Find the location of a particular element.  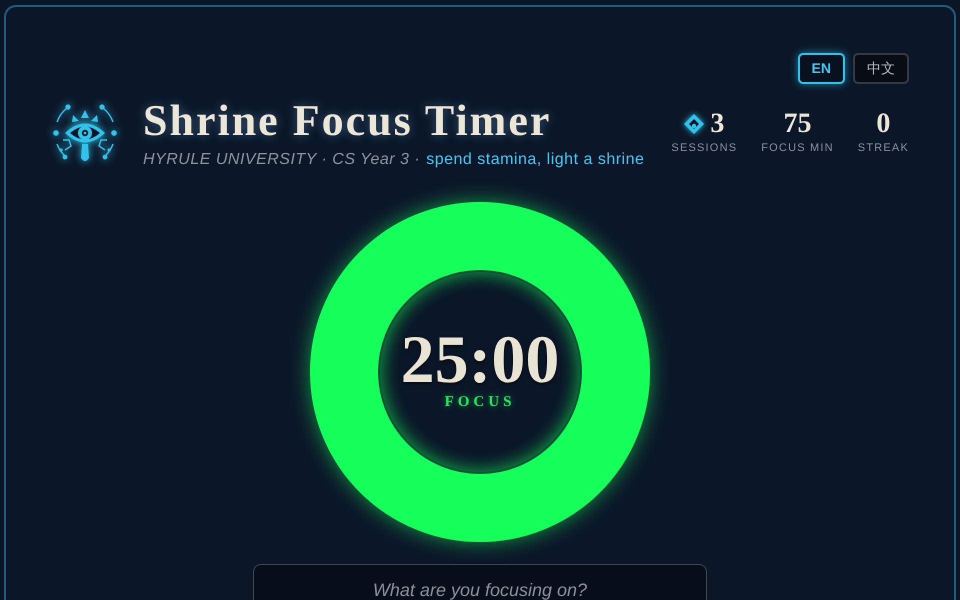

subtitle: HYRULE UNIVERSITY · CS Year 3 · is located at coordinates (281, 160).